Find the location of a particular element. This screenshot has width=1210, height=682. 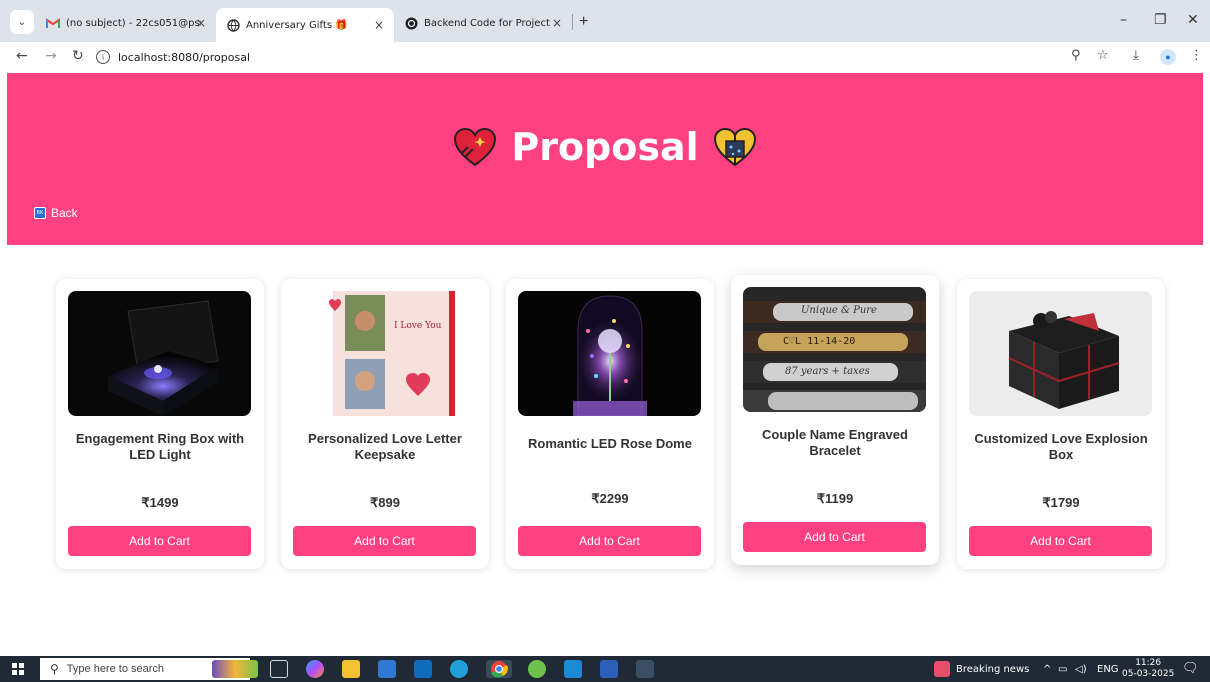

tray-chevron-icon: ^ is located at coordinates (1047, 669).